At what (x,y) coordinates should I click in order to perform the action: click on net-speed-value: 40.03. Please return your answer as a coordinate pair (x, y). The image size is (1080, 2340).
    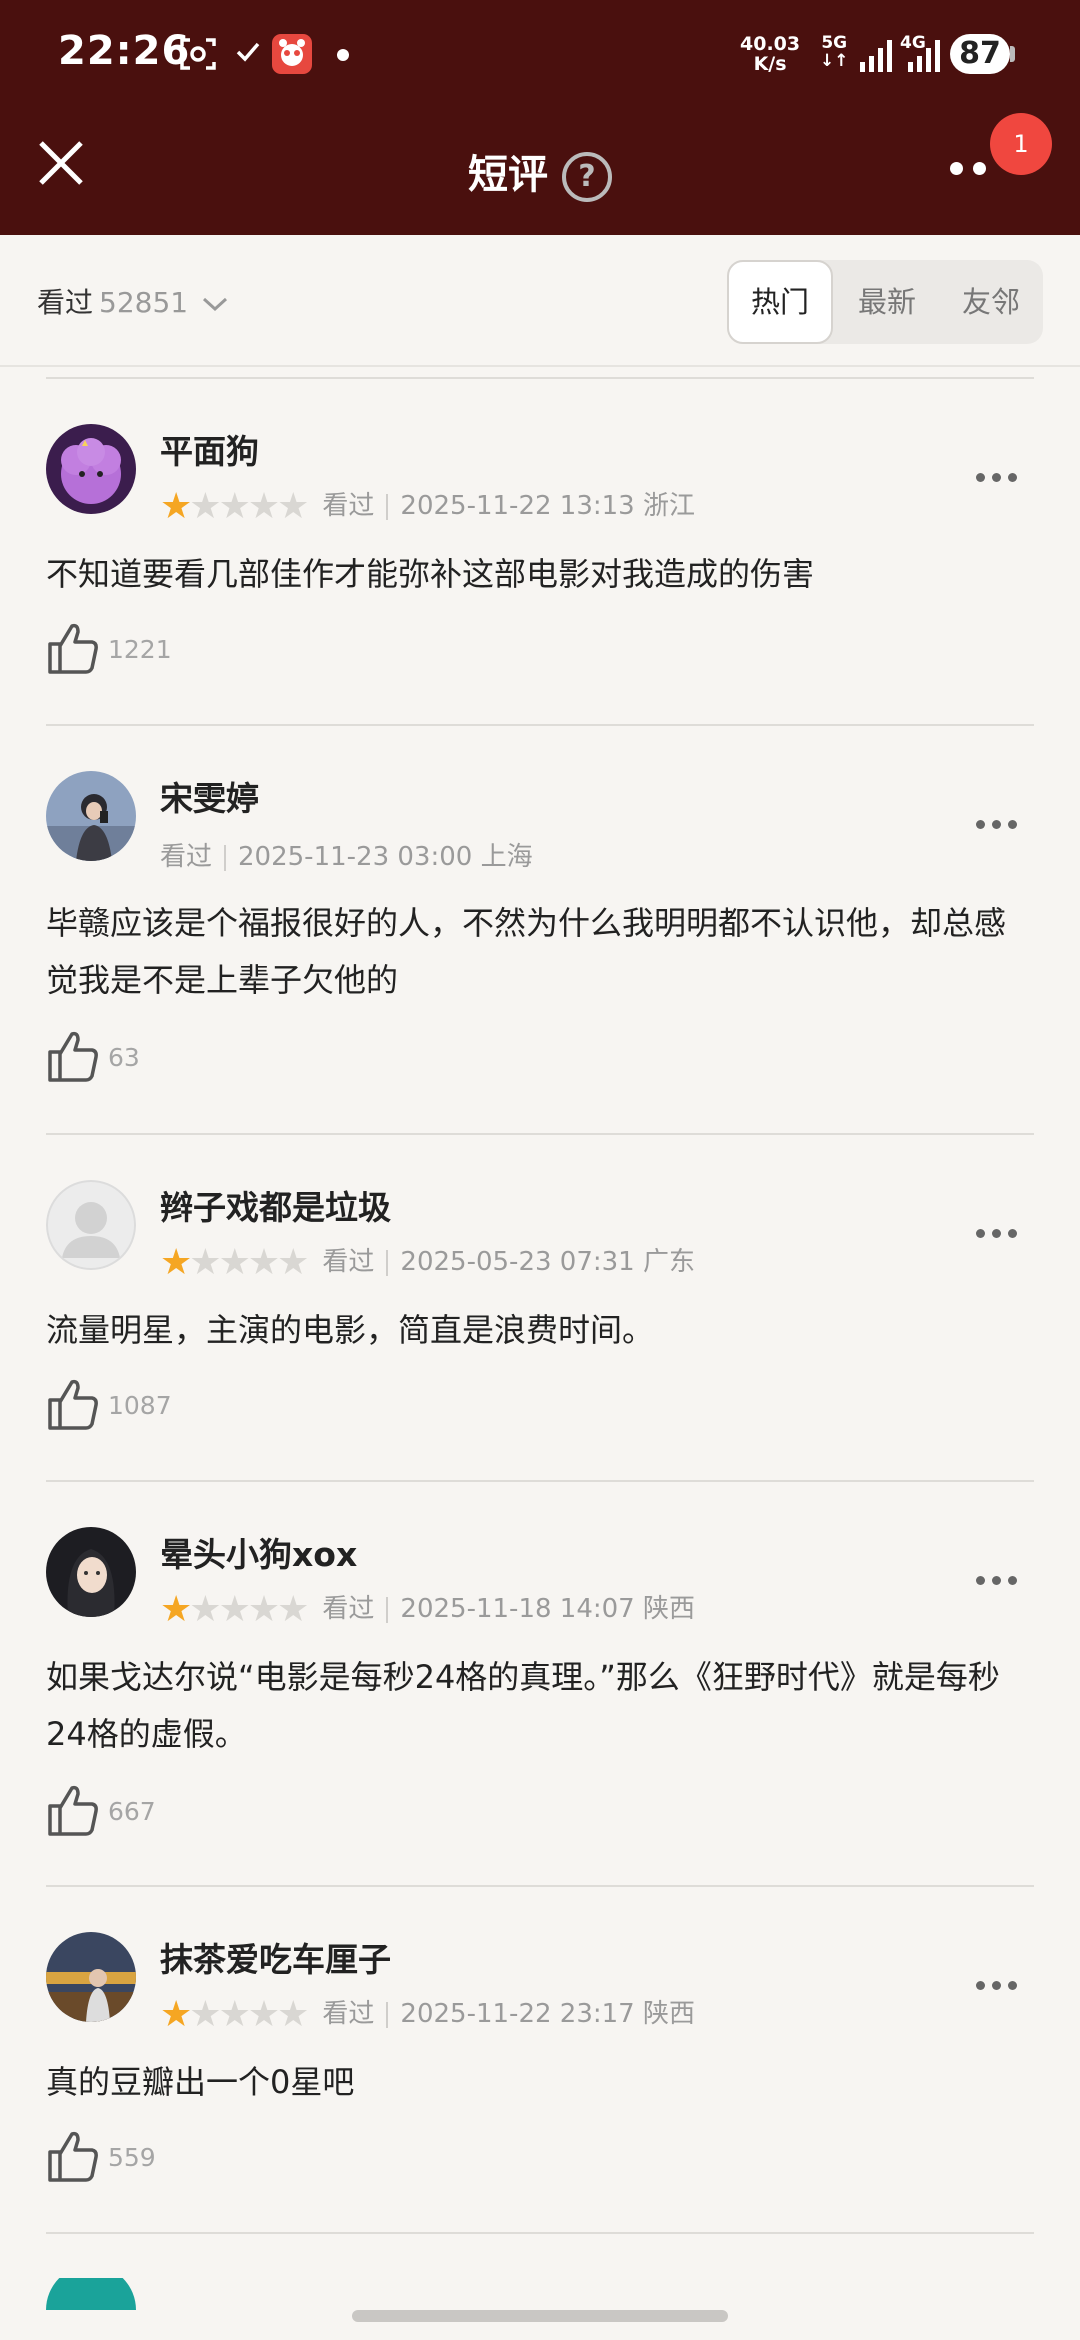
    Looking at the image, I should click on (770, 44).